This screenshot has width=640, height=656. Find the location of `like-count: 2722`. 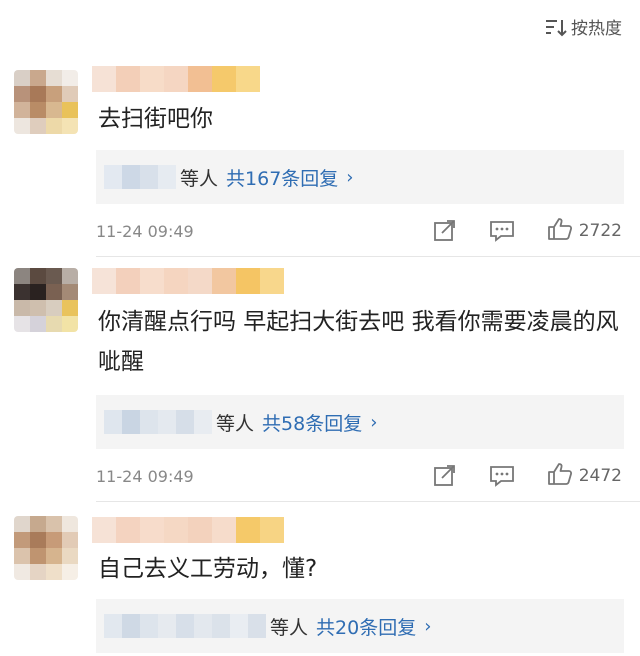

like-count: 2722 is located at coordinates (600, 231).